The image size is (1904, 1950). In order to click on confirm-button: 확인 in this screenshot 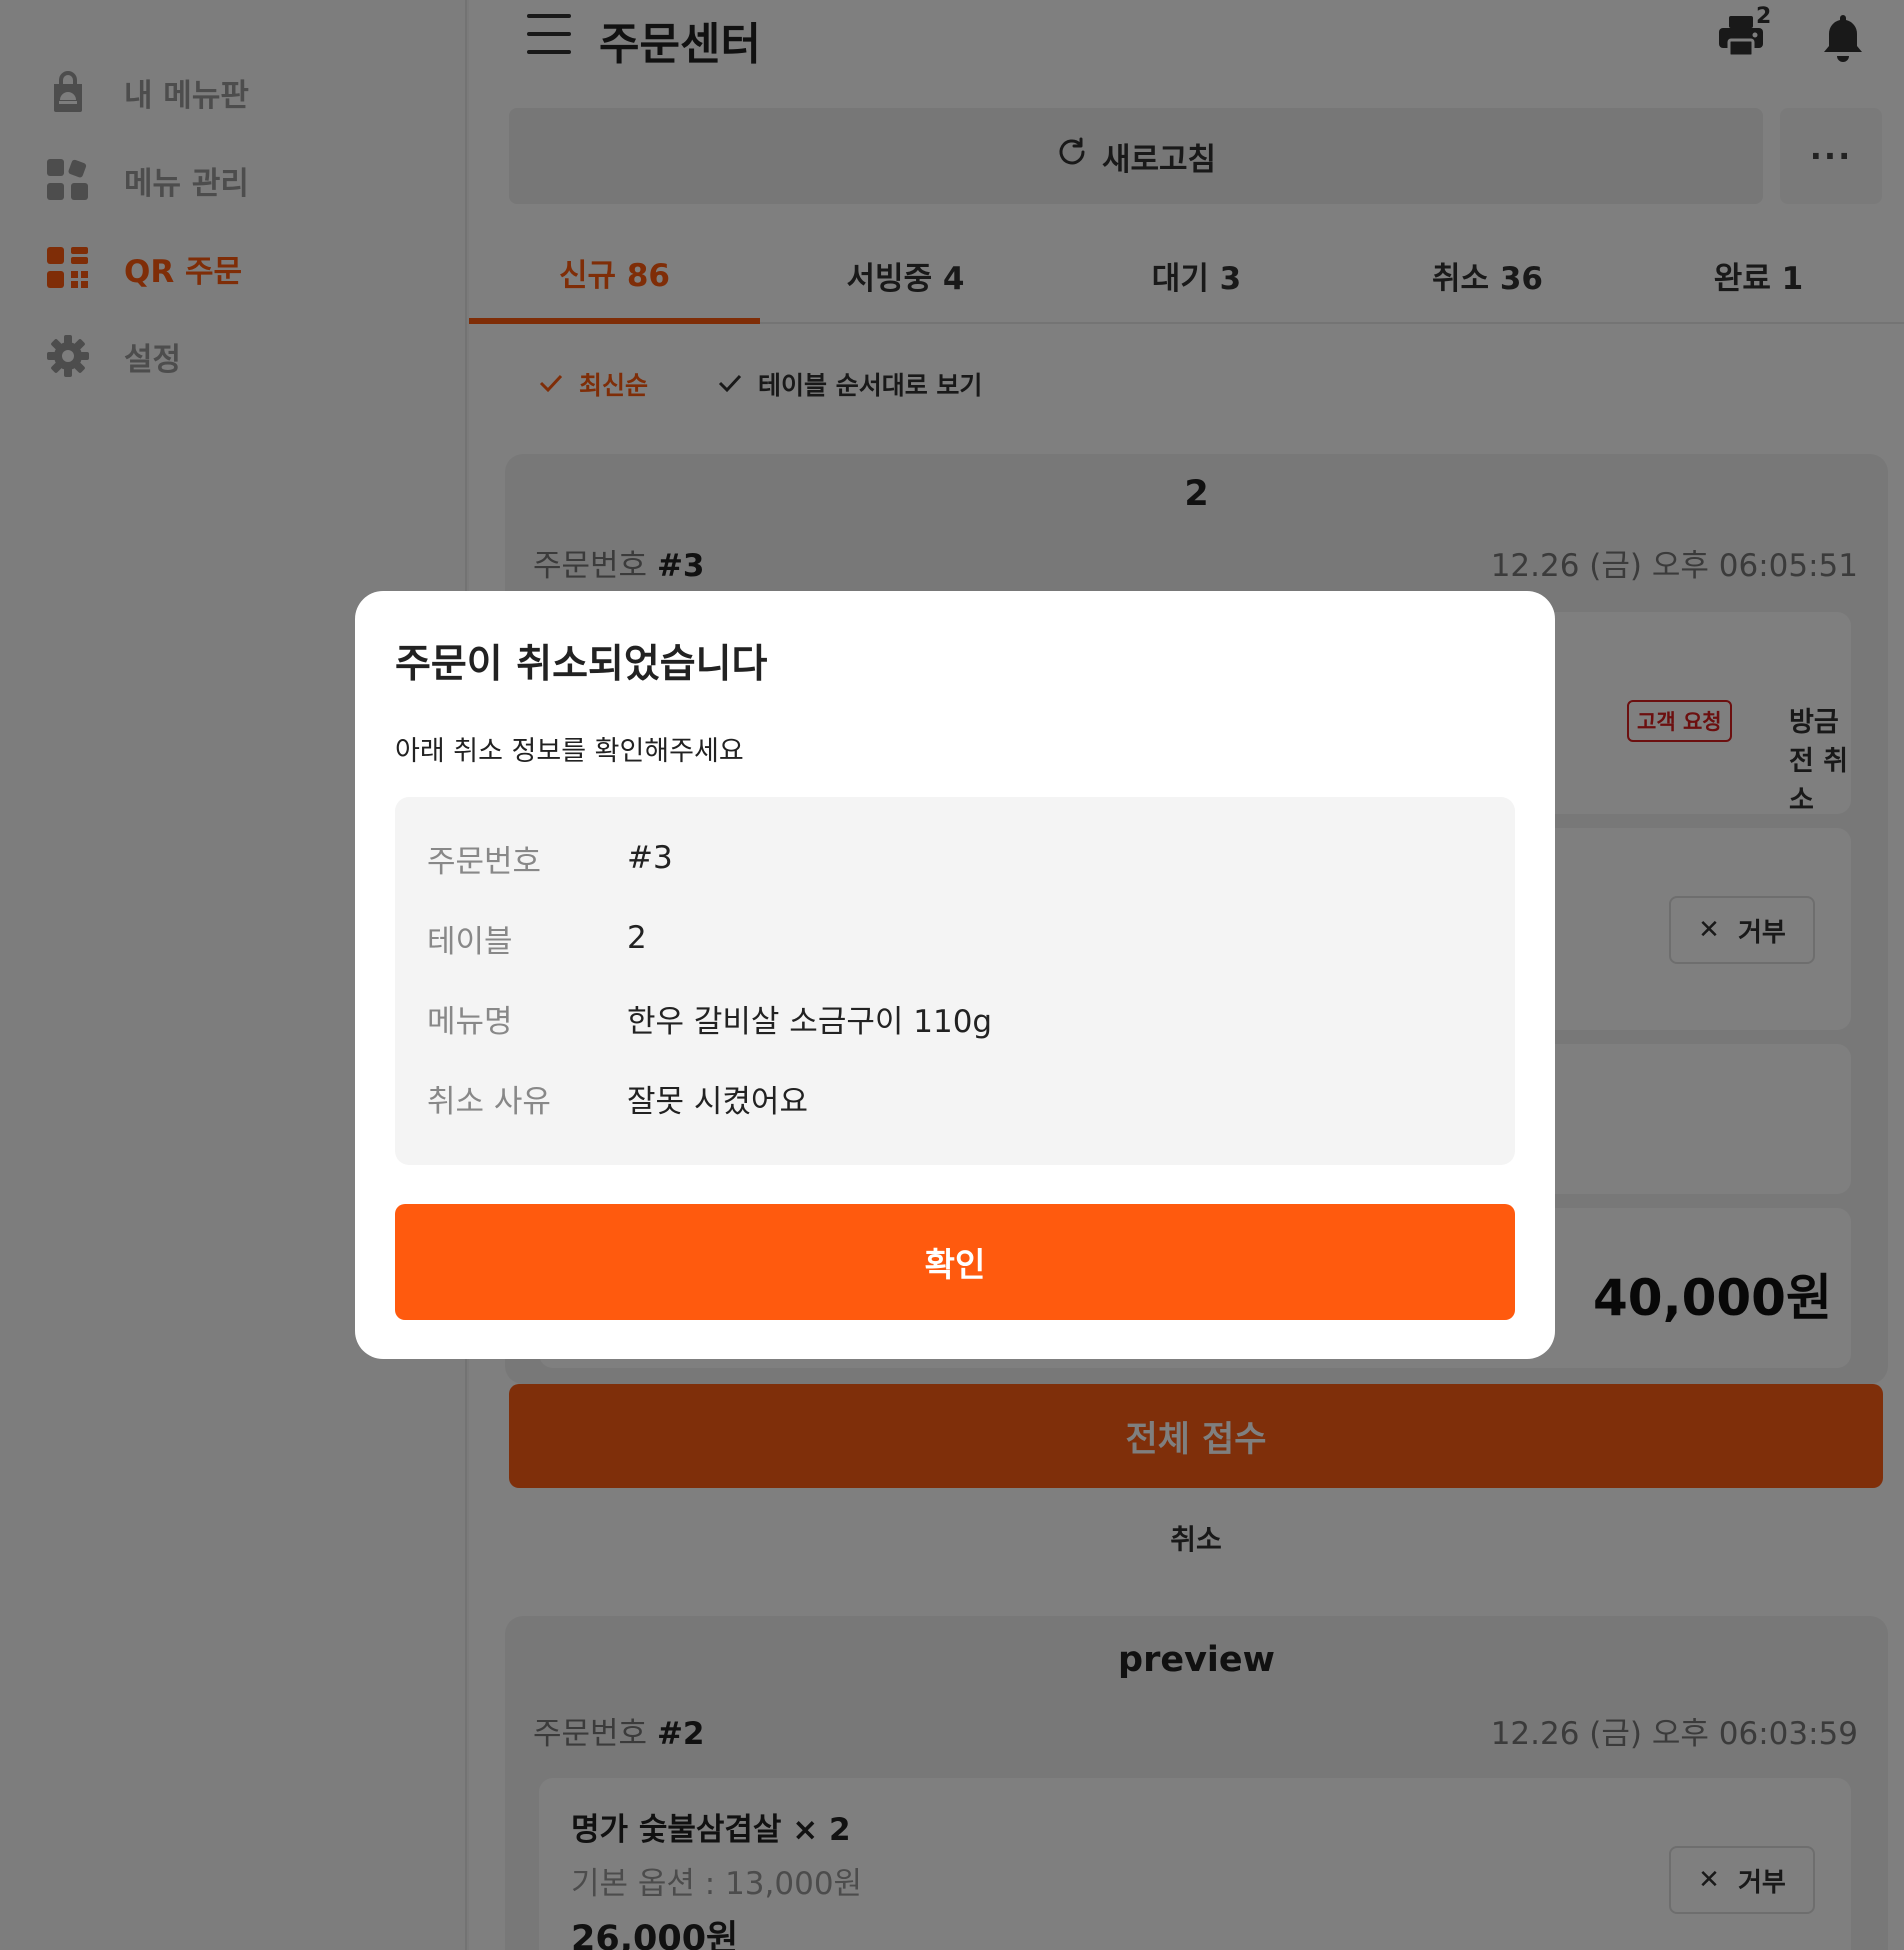, I will do `click(955, 1262)`.